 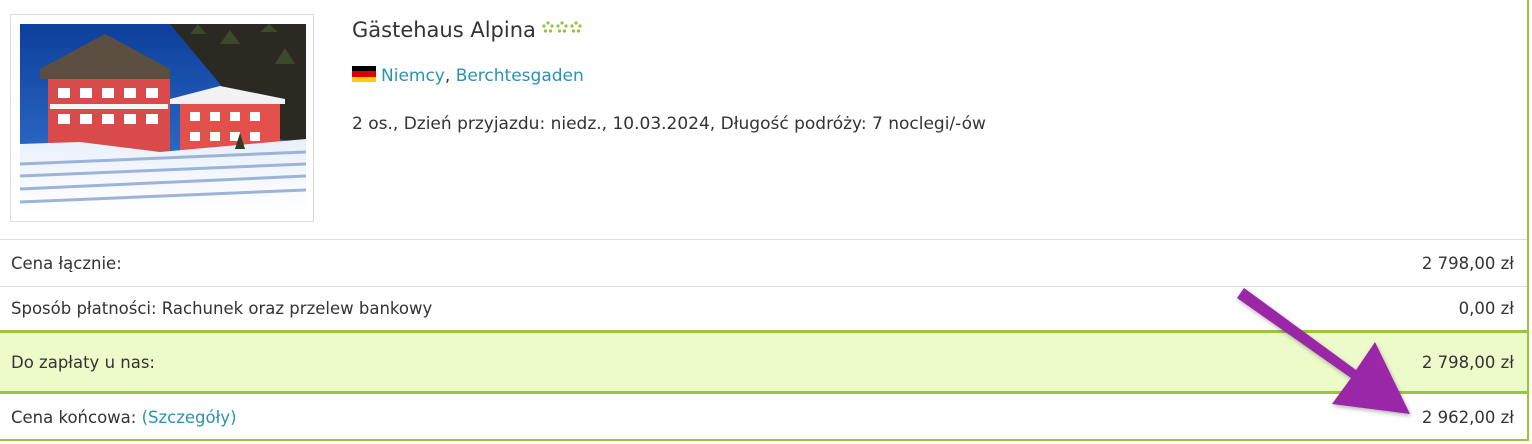 What do you see at coordinates (1467, 263) in the screenshot?
I see `total-price-value: 2 798,00 zł` at bounding box center [1467, 263].